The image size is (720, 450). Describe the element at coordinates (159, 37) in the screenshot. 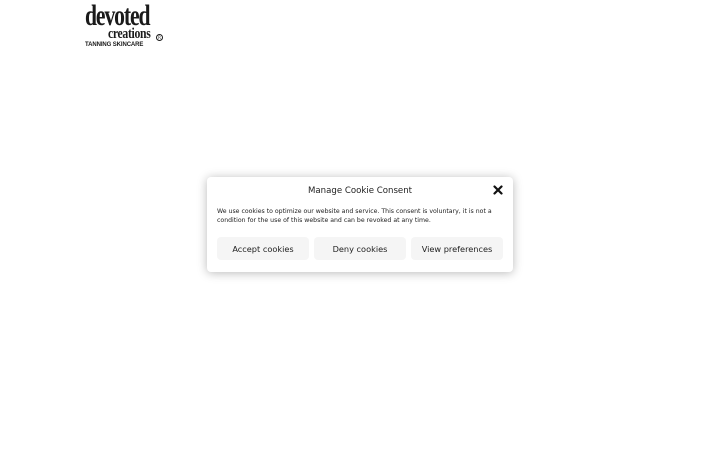

I see `registered-mark-icon: R` at that location.